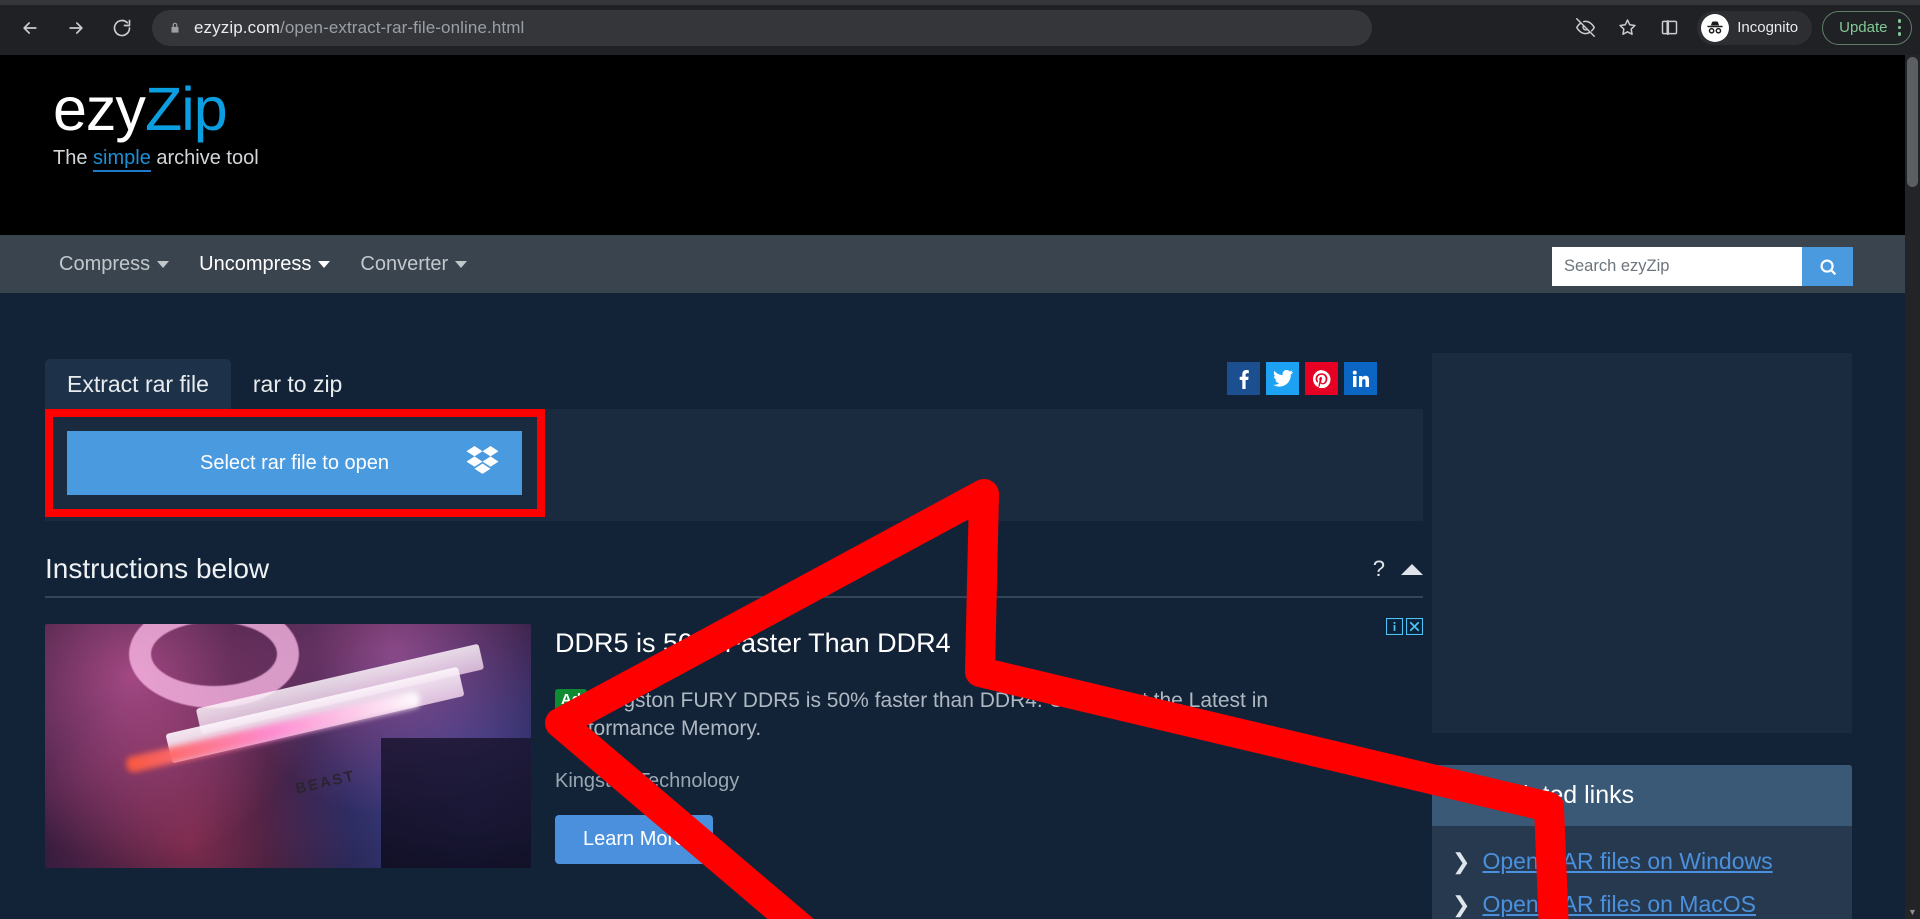 The height and width of the screenshot is (919, 1920). Describe the element at coordinates (1912, 487) in the screenshot. I see `page-scrollbar: ▲ ▼` at that location.